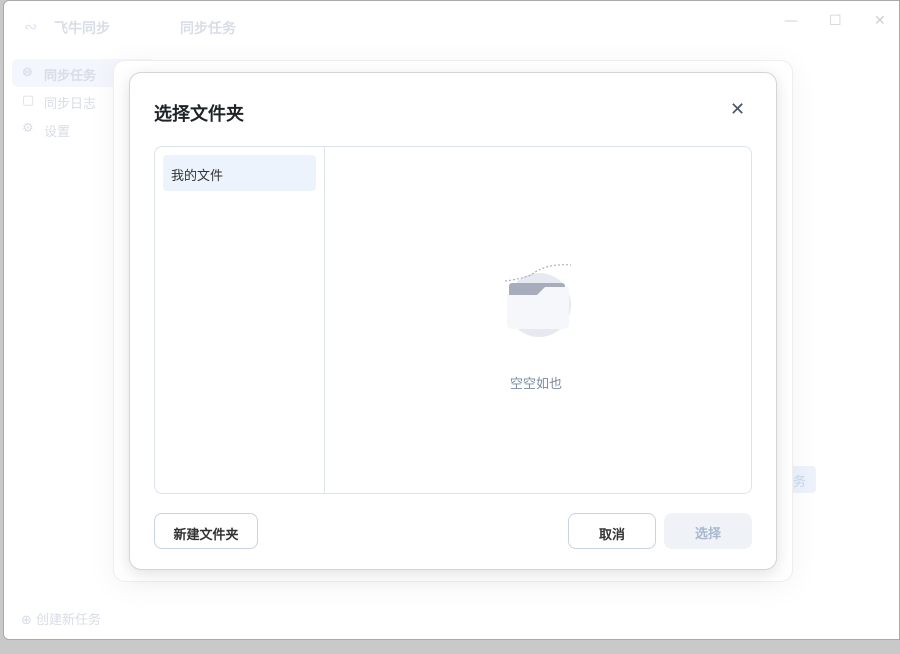  What do you see at coordinates (69, 620) in the screenshot?
I see `create-task-label: 创建新任务` at bounding box center [69, 620].